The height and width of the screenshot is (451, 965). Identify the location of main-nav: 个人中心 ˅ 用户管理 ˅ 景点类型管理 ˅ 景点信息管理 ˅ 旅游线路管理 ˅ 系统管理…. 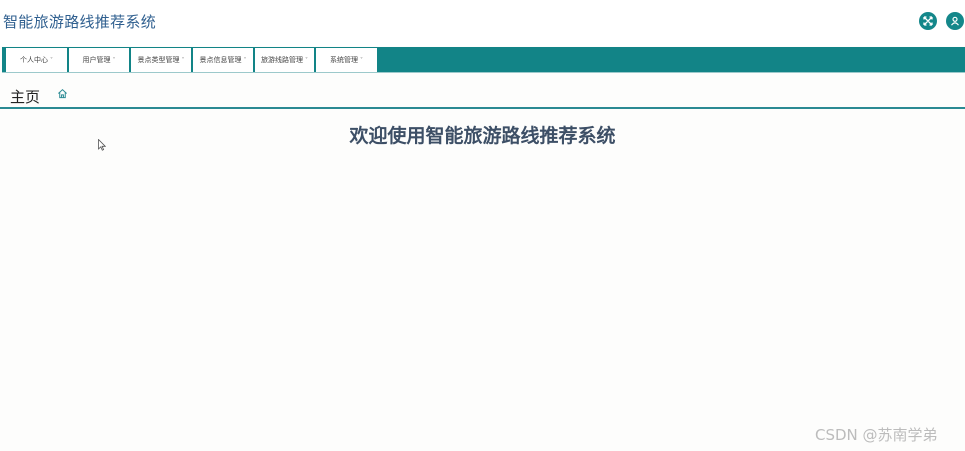
(483, 60).